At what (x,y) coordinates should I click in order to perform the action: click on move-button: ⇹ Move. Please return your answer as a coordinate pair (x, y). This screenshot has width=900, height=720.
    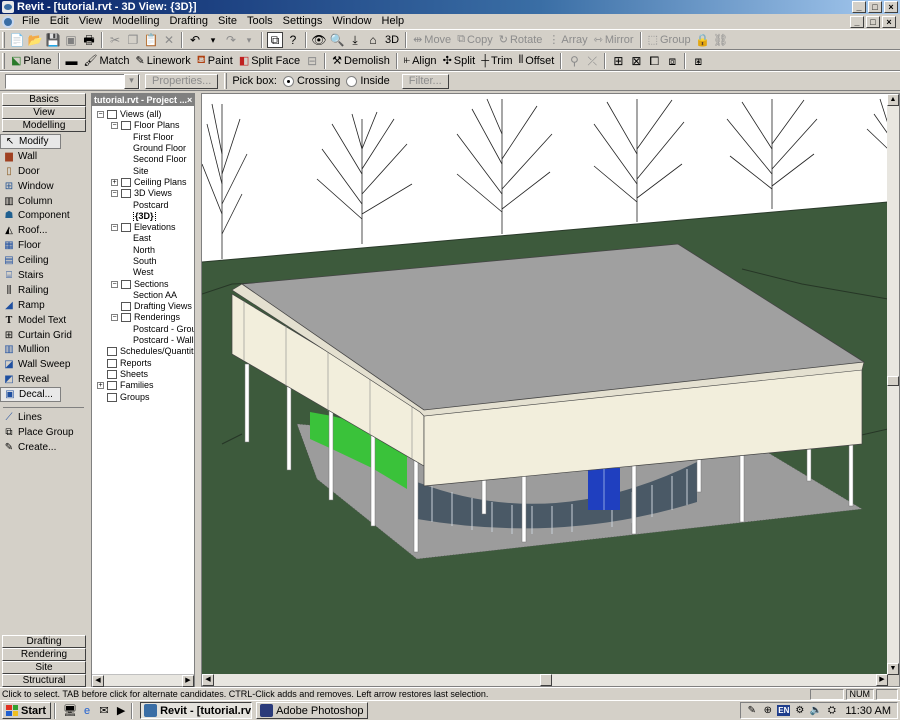
    Looking at the image, I should click on (432, 40).